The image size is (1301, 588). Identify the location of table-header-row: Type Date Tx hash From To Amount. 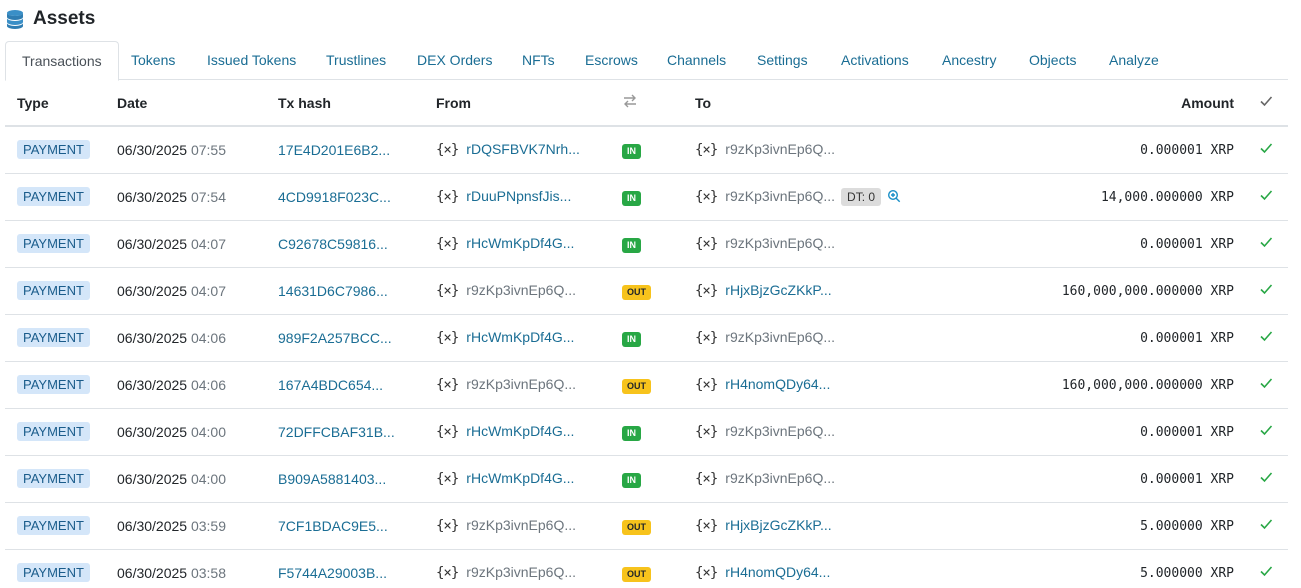
(646, 103).